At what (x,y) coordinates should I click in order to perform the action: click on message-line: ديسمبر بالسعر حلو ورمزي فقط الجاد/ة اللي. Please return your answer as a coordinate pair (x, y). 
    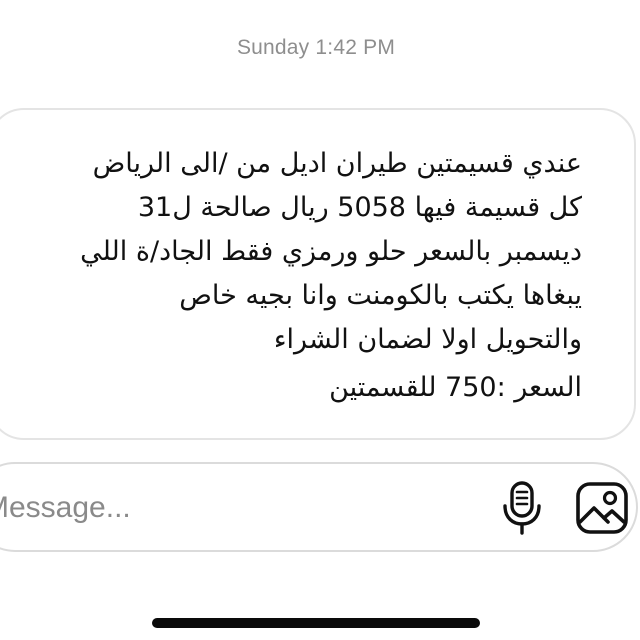
    Looking at the image, I should click on (331, 251).